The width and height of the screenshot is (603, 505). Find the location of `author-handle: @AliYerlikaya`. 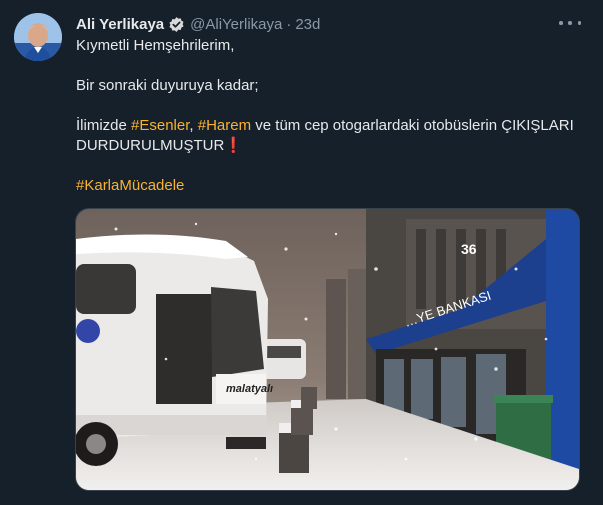

author-handle: @AliYerlikaya is located at coordinates (236, 24).